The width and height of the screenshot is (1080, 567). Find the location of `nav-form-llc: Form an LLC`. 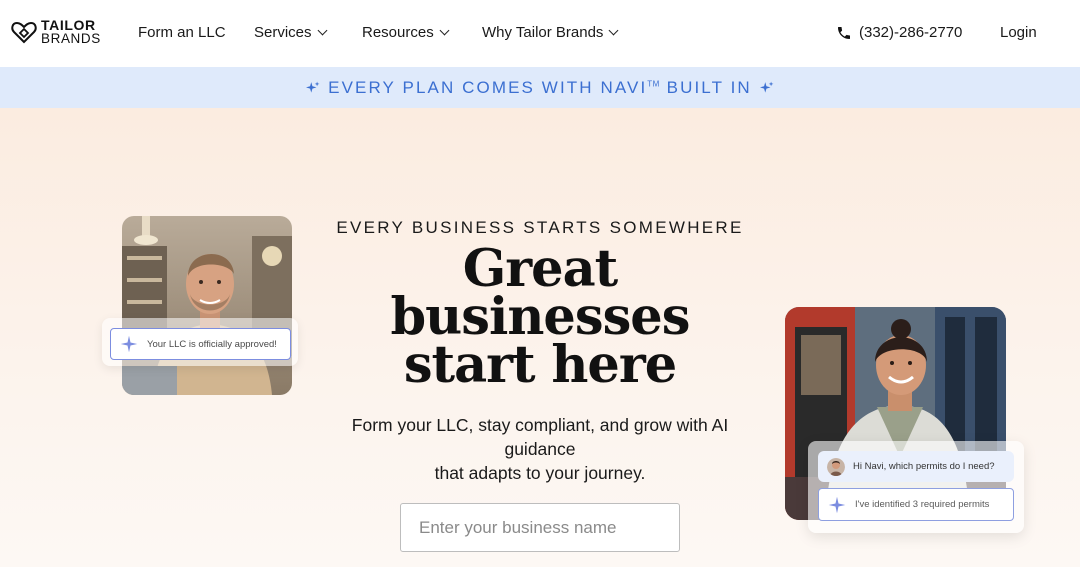

nav-form-llc: Form an LLC is located at coordinates (182, 32).